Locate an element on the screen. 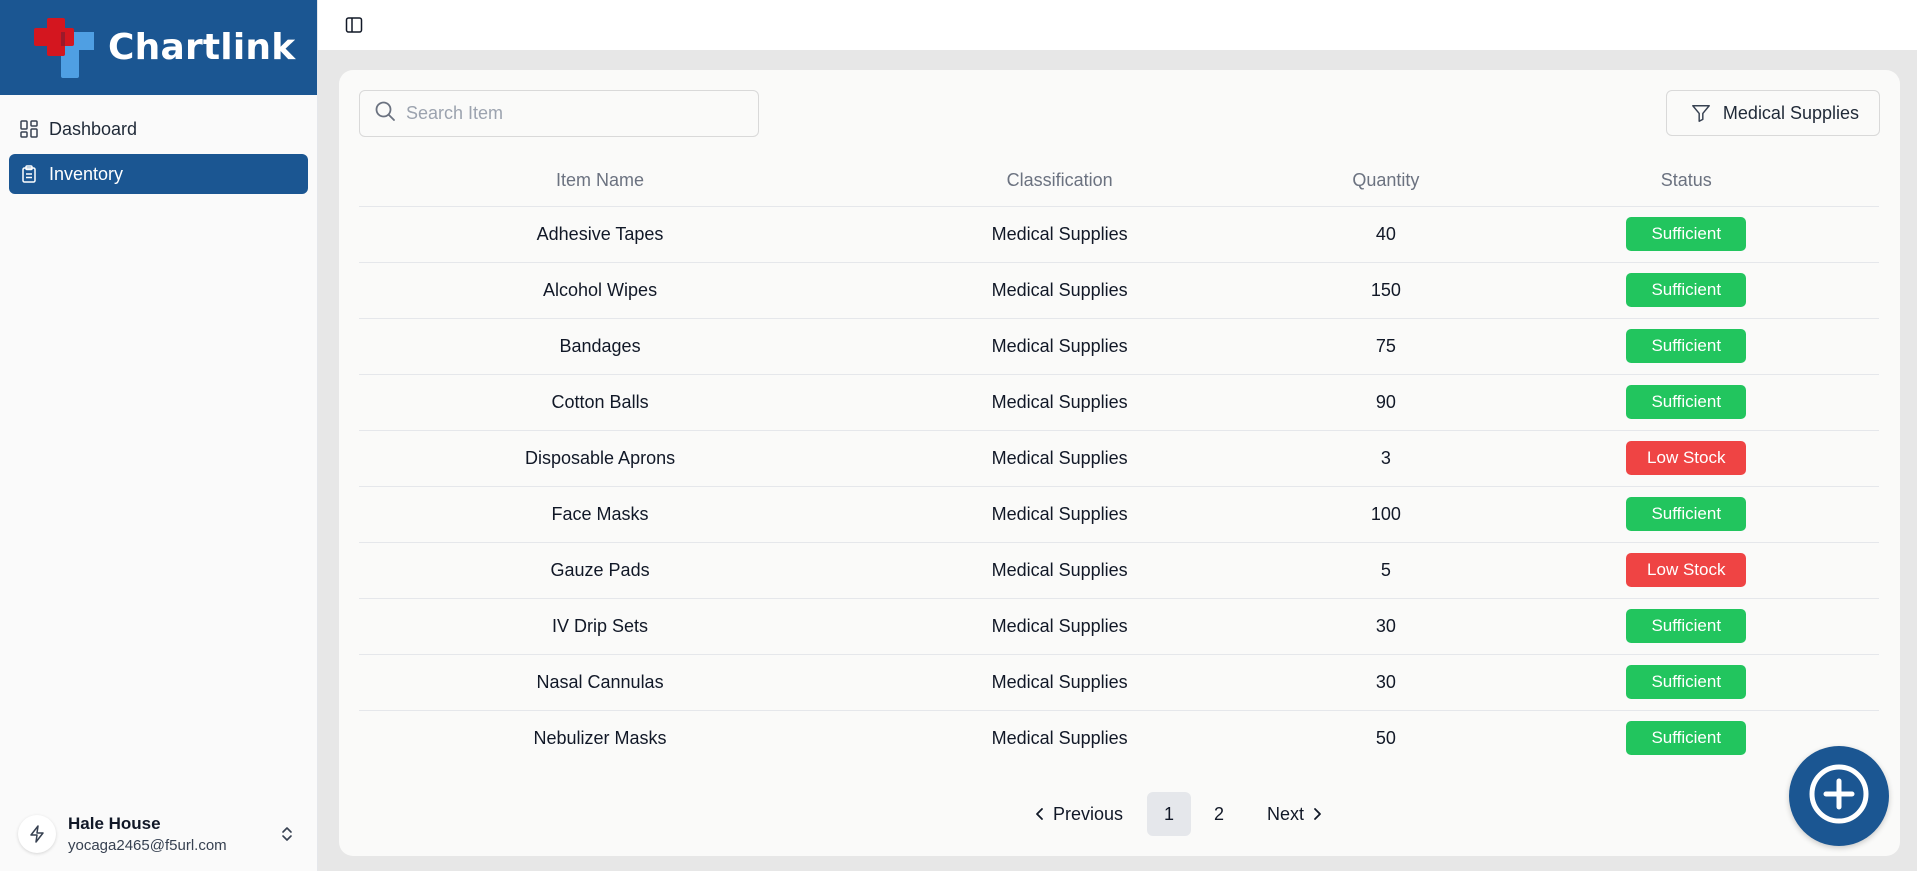 Image resolution: width=1917 pixels, height=871 pixels. quantity-cell: 75 is located at coordinates (1386, 346).